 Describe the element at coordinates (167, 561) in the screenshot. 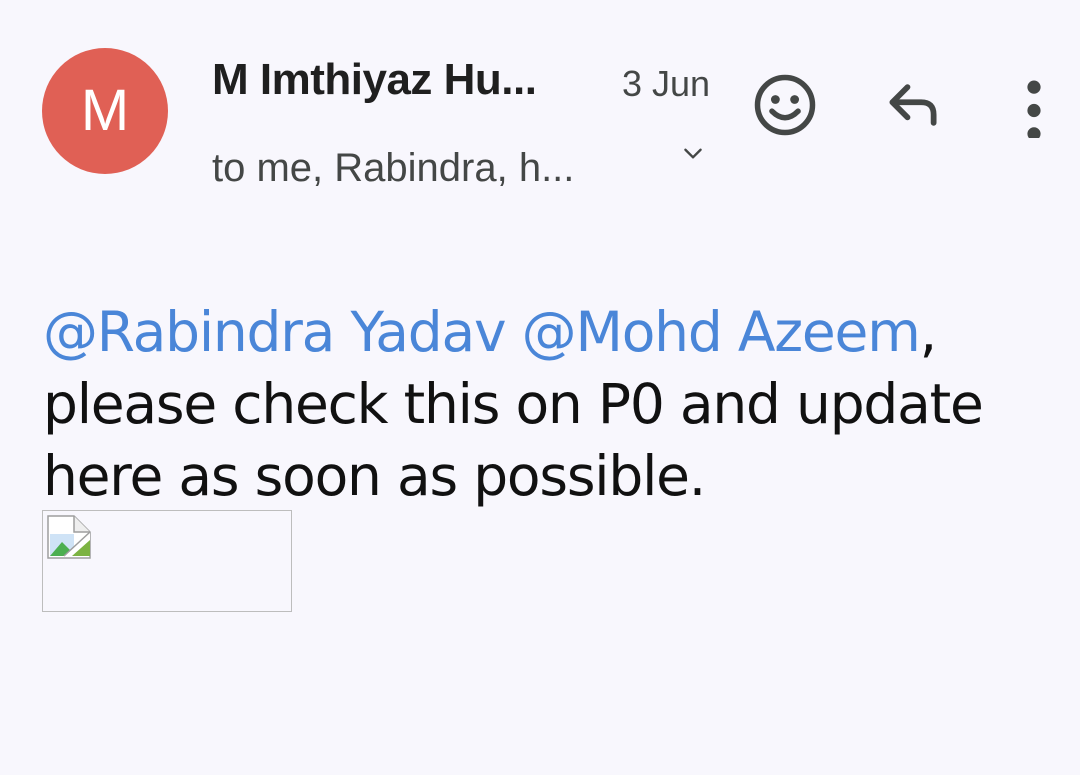

I see `inline-image-placeholder` at that location.